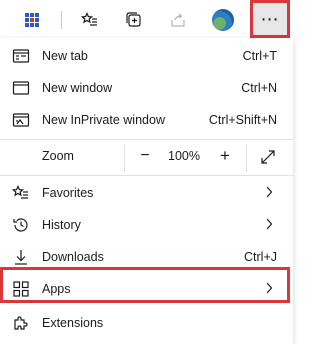 The image size is (320, 344). I want to click on toolbar-divider, so click(61, 20).